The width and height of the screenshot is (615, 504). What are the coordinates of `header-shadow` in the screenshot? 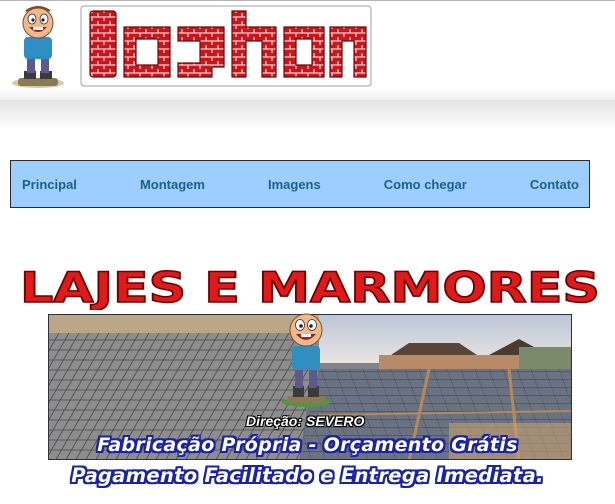 It's located at (307, 115).